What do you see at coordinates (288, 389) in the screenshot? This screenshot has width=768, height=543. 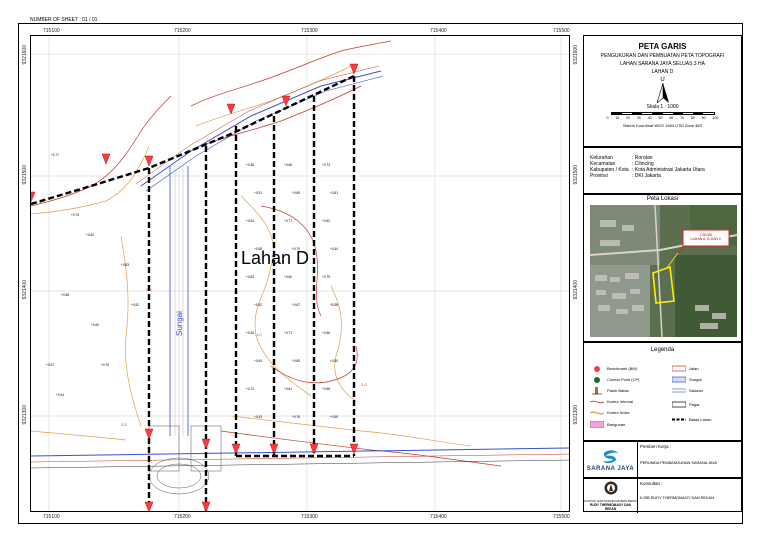 I see `spot-height-label: +0.61` at bounding box center [288, 389].